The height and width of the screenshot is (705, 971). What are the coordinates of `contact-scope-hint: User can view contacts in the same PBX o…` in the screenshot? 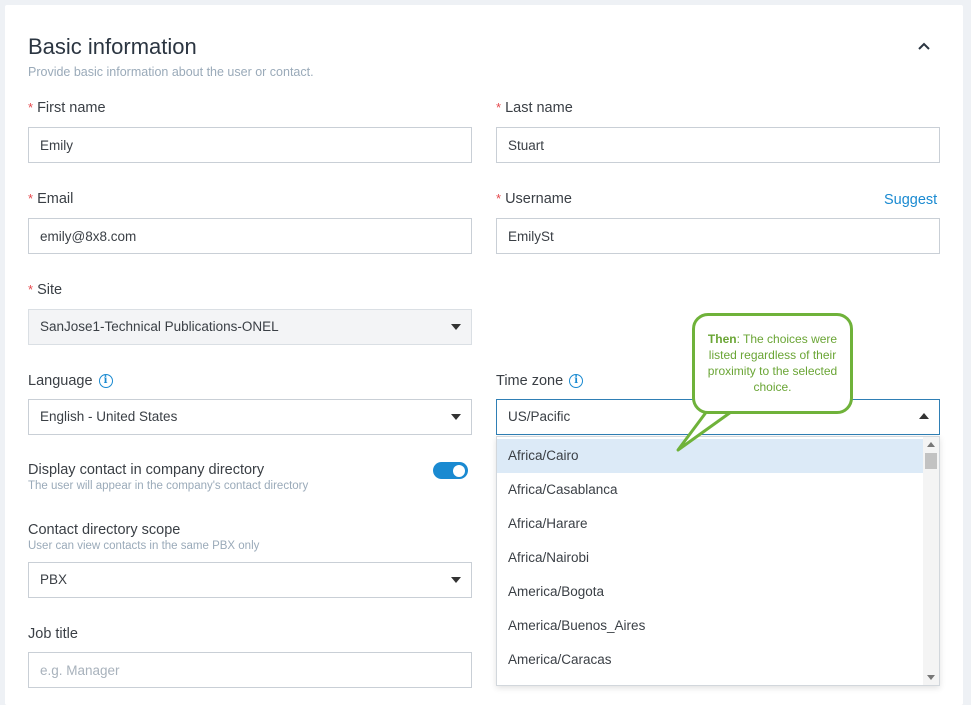 It's located at (144, 546).